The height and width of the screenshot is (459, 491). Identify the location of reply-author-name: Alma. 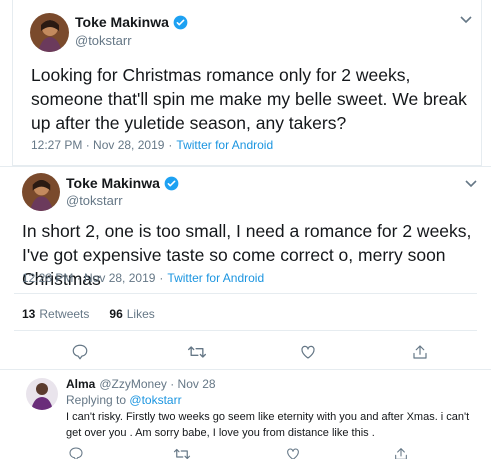
(80, 384).